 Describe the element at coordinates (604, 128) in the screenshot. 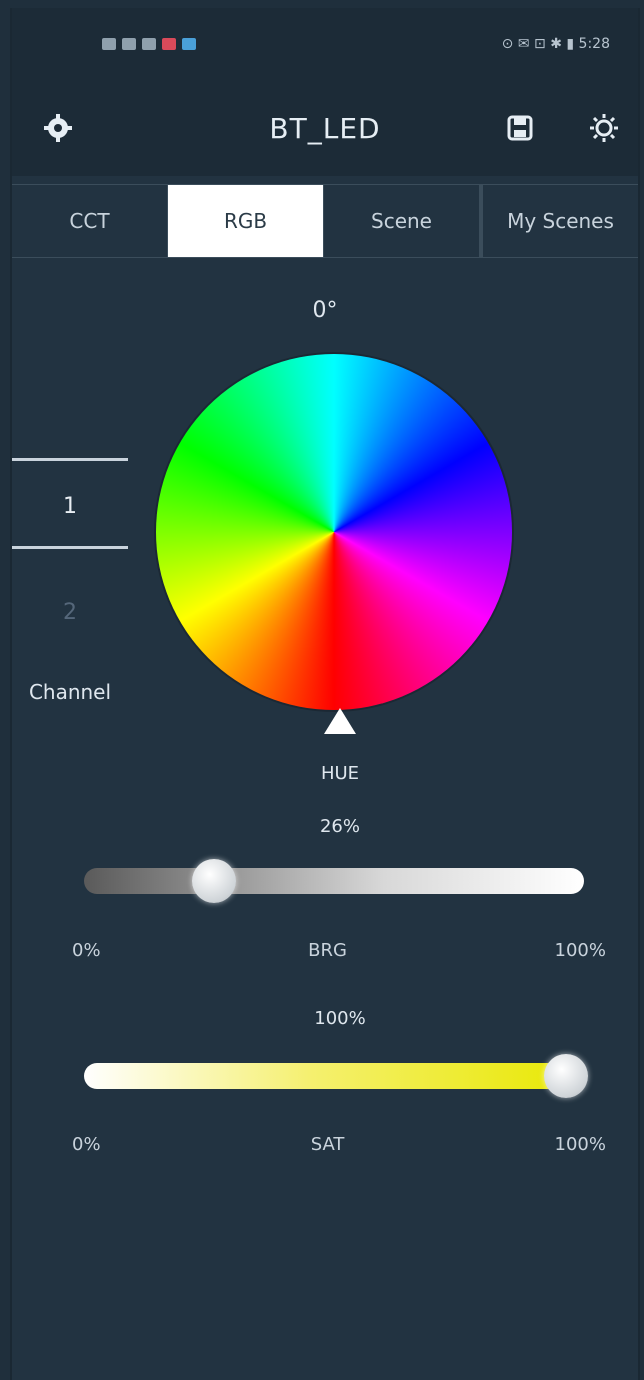

I see `brightness-sun-icon` at that location.